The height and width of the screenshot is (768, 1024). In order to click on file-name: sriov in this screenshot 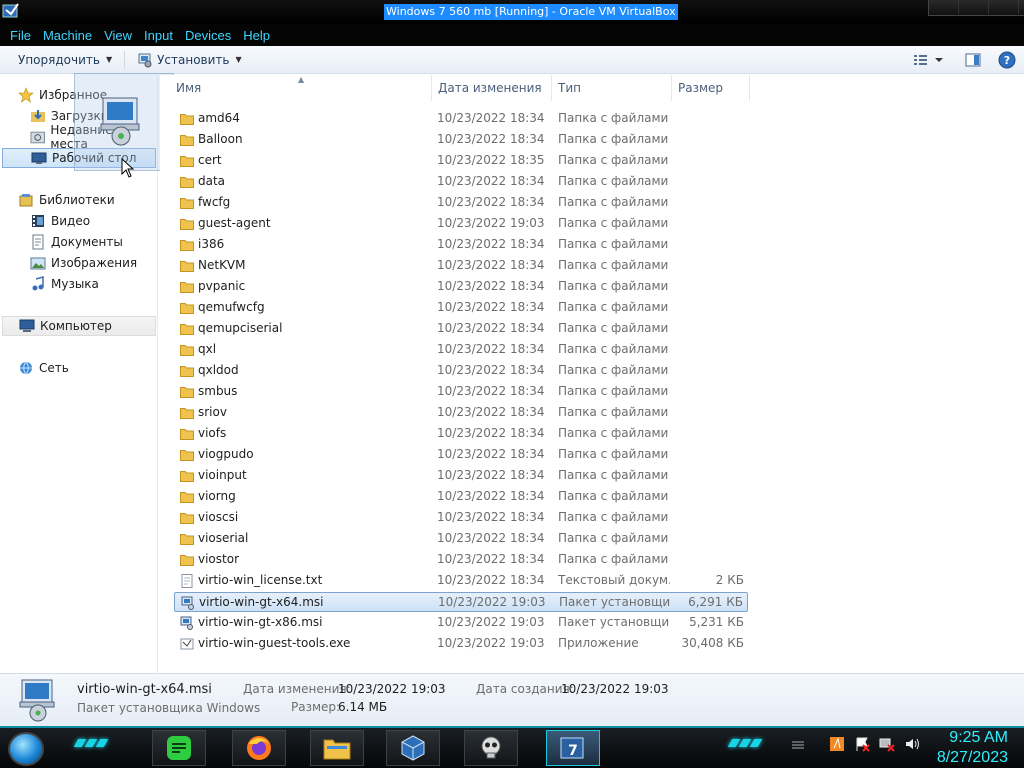, I will do `click(212, 412)`.